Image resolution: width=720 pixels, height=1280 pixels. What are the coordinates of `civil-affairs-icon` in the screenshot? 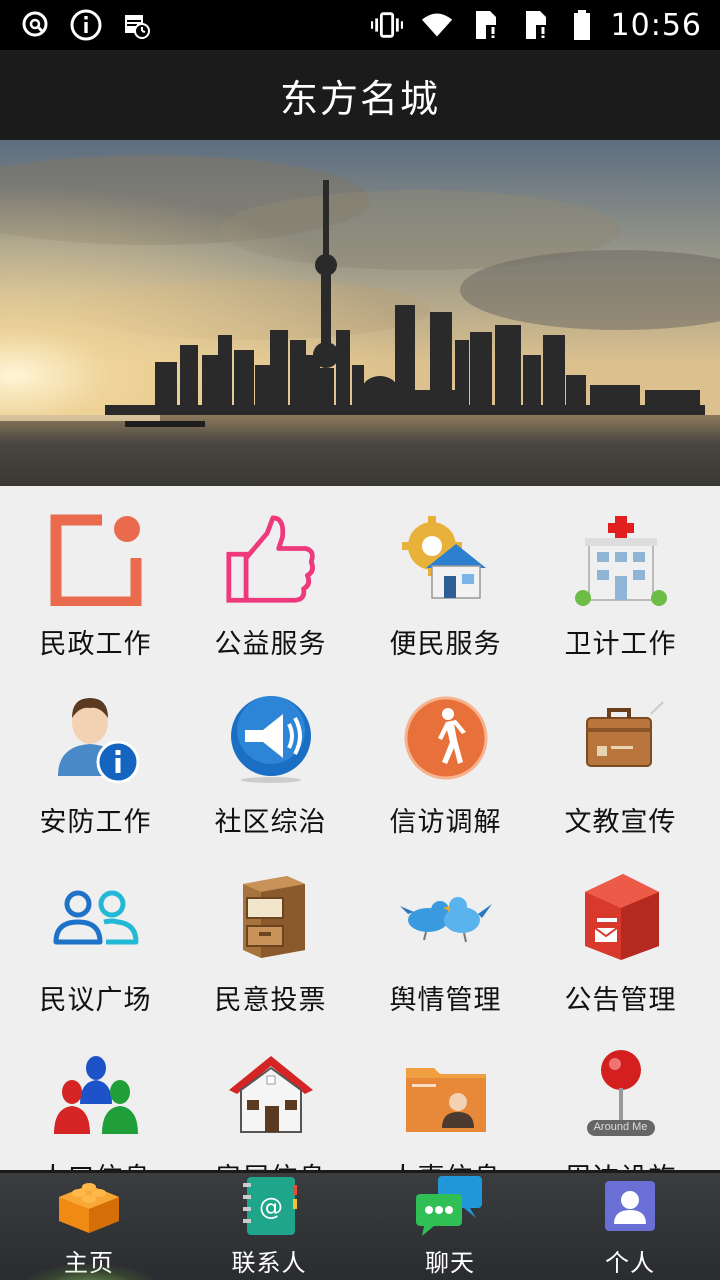 It's located at (96, 560).